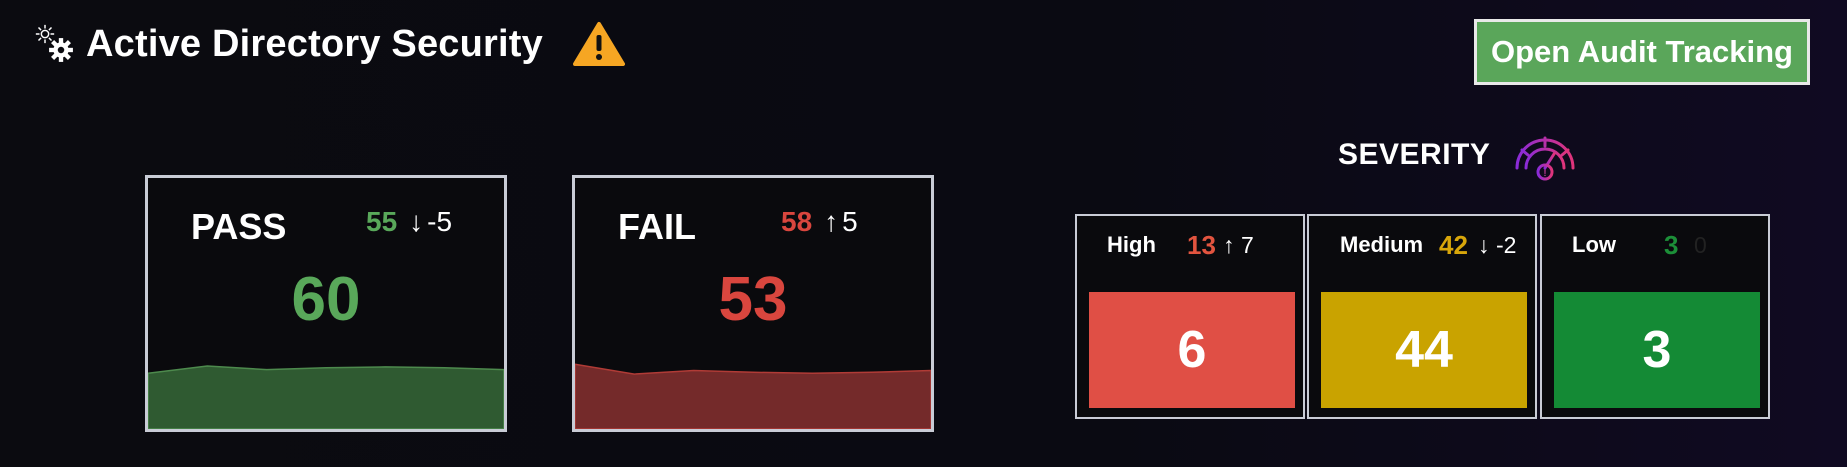  I want to click on page-title: Active Directory Security, so click(314, 43).